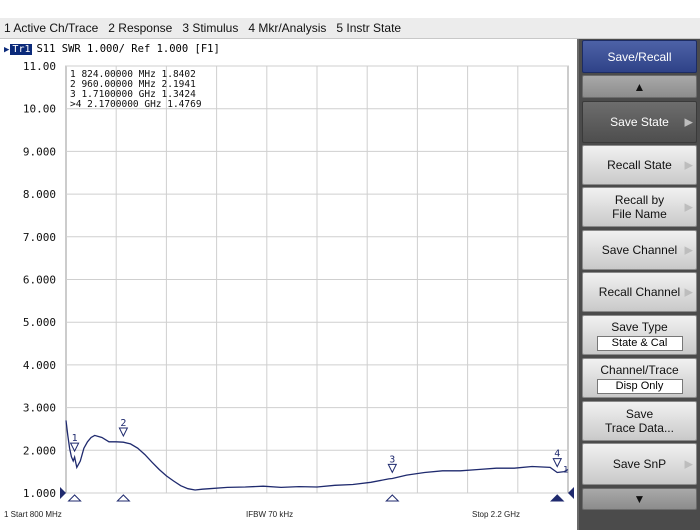 The image size is (700, 530). I want to click on trace-header-text: S11 SWR 1.000/ Ref 1.000 [F1], so click(128, 49).